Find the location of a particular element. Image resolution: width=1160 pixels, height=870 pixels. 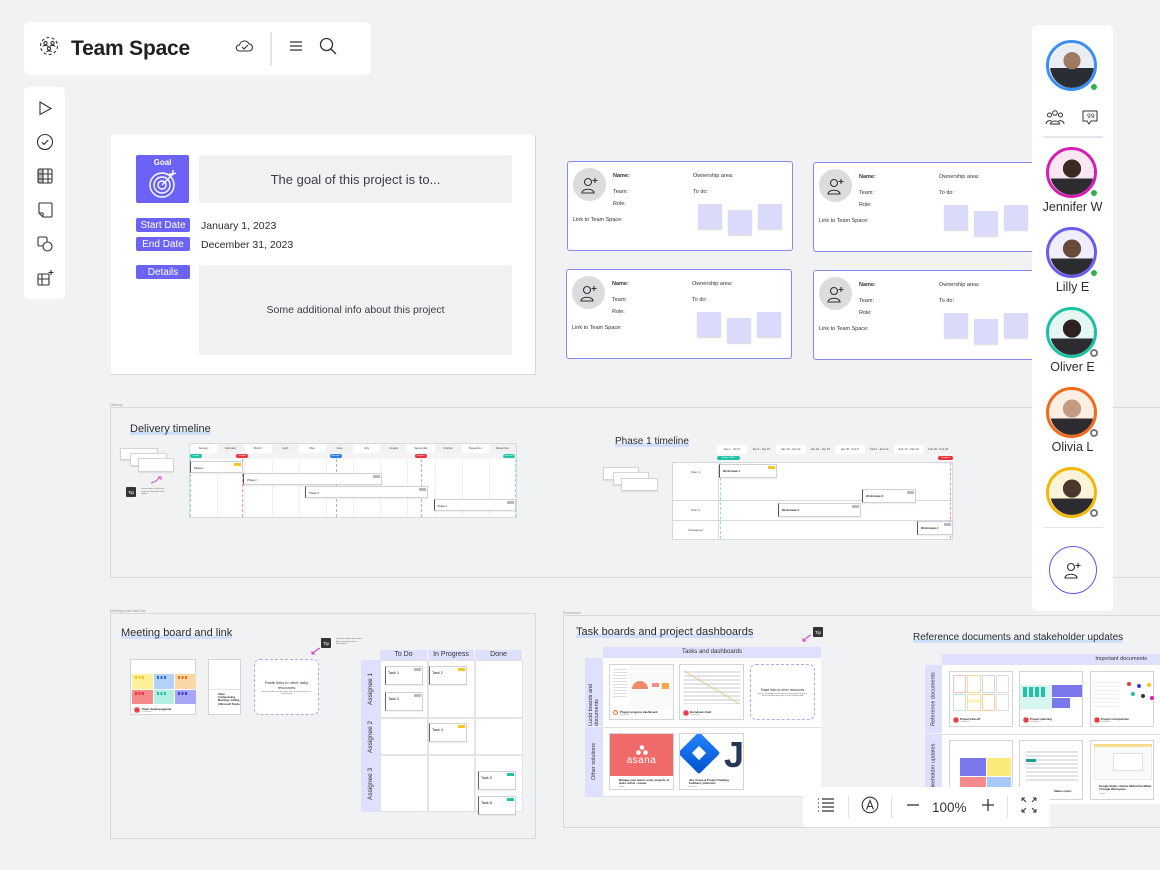

zoom-out-button is located at coordinates (913, 807).